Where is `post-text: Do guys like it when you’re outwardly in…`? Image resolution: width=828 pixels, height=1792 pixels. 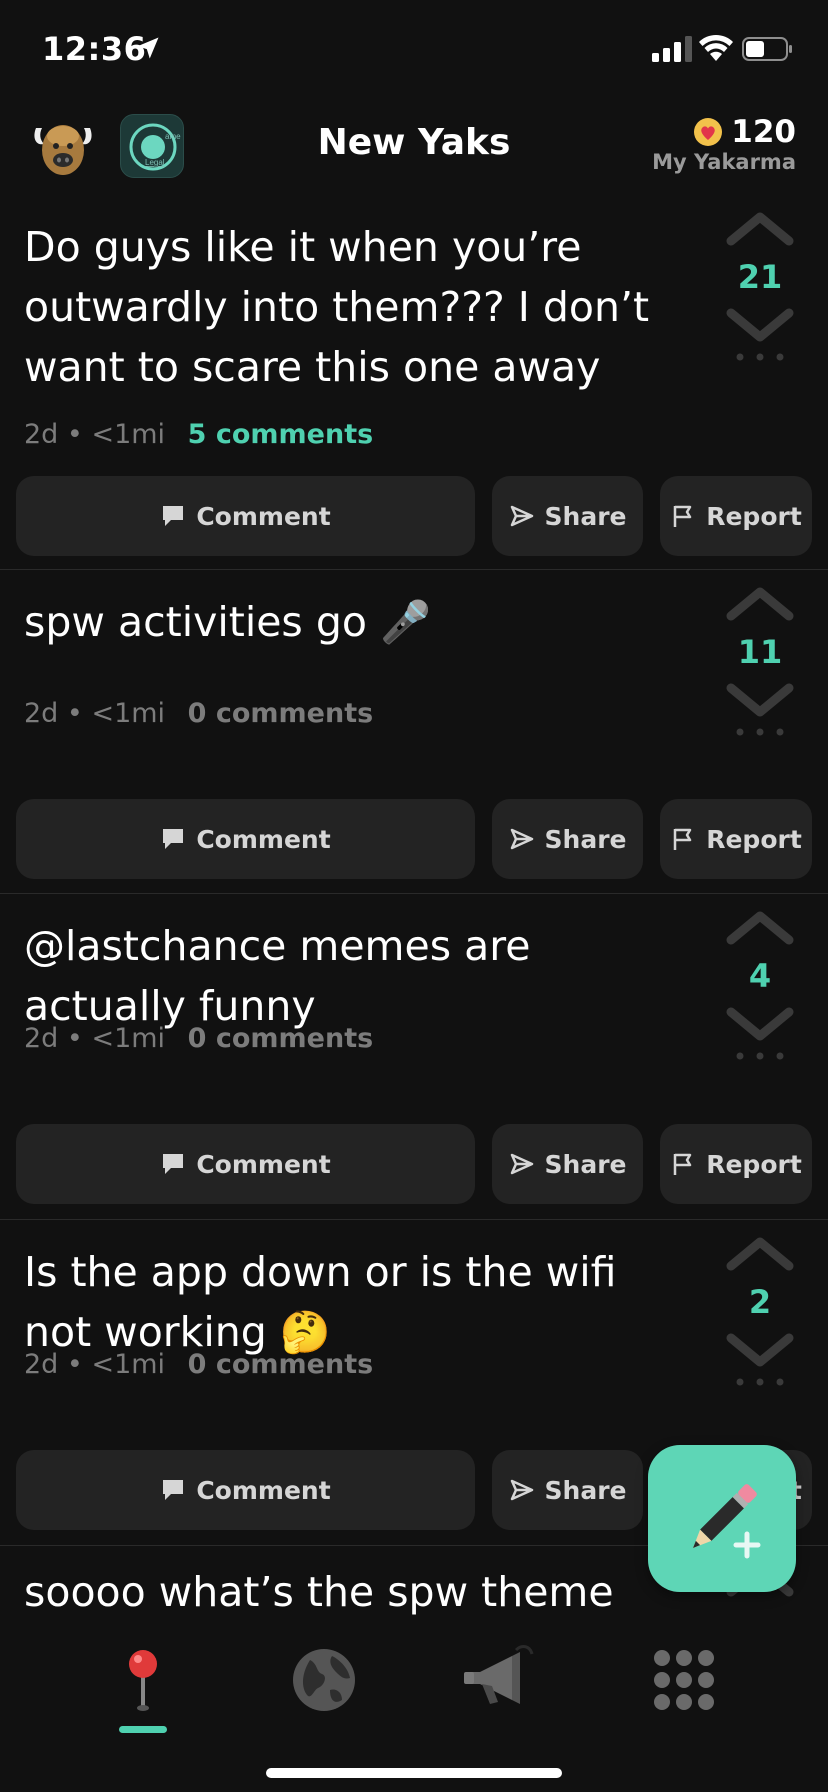 post-text: Do guys like it when you’re outwardly in… is located at coordinates (337, 307).